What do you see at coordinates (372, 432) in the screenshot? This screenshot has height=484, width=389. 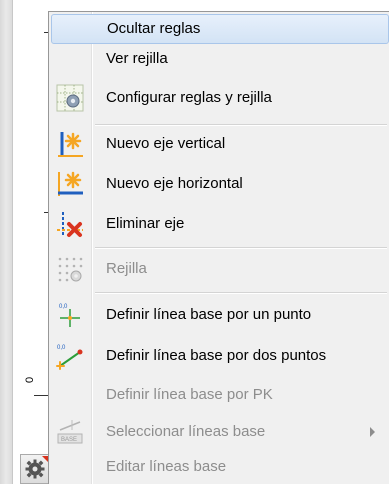 I see `submenu-arrow-icon` at bounding box center [372, 432].